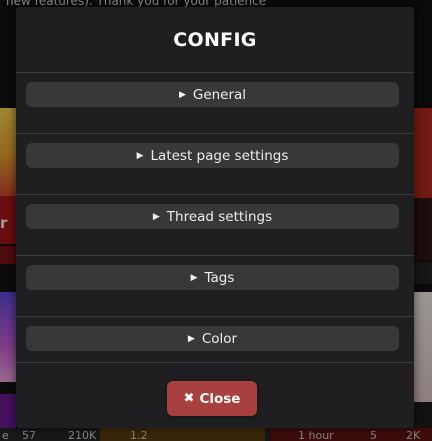  I want to click on section-general: ▶ General, so click(215, 102).